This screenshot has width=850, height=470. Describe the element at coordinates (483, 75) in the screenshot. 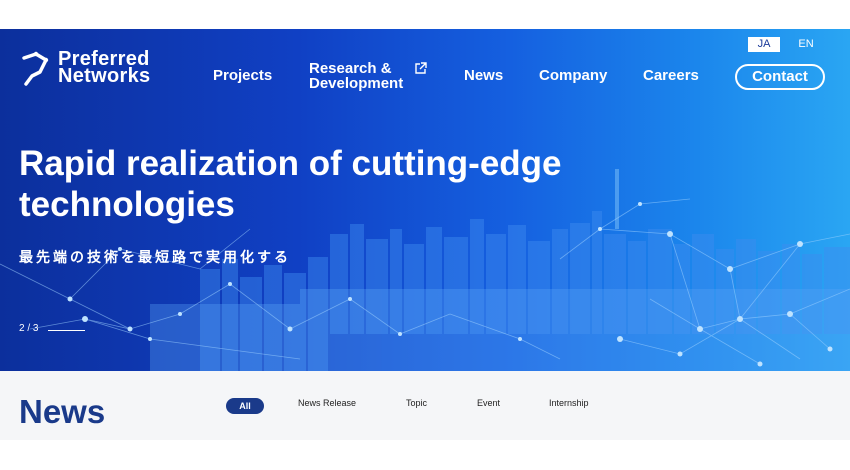

I see `nav-news: News` at that location.